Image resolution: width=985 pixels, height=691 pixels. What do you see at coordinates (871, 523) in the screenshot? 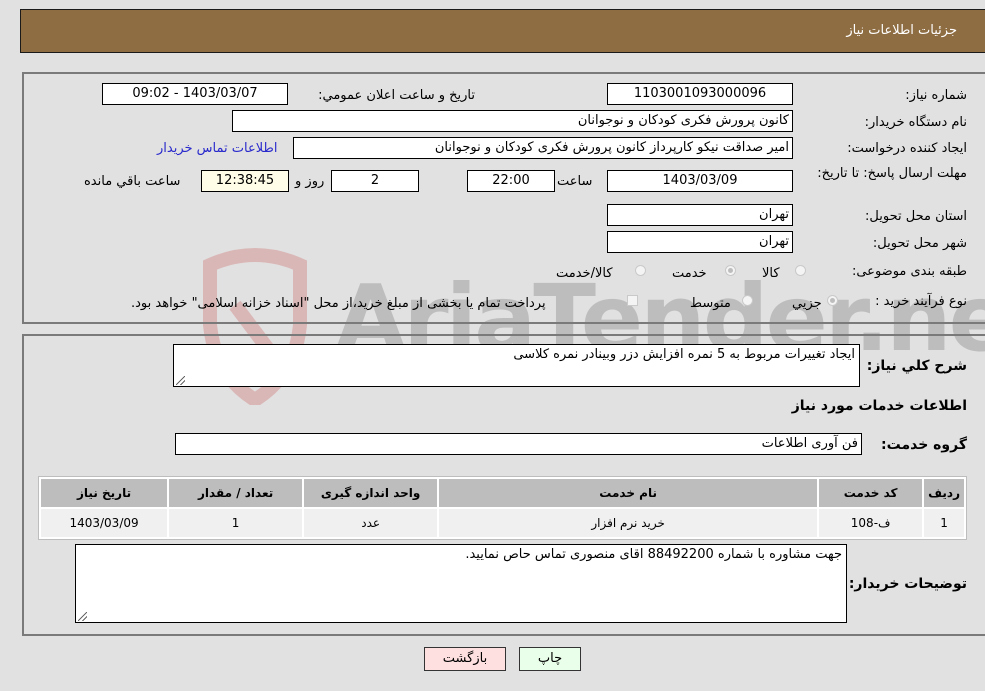
I see `cell-code: ف-108` at bounding box center [871, 523].